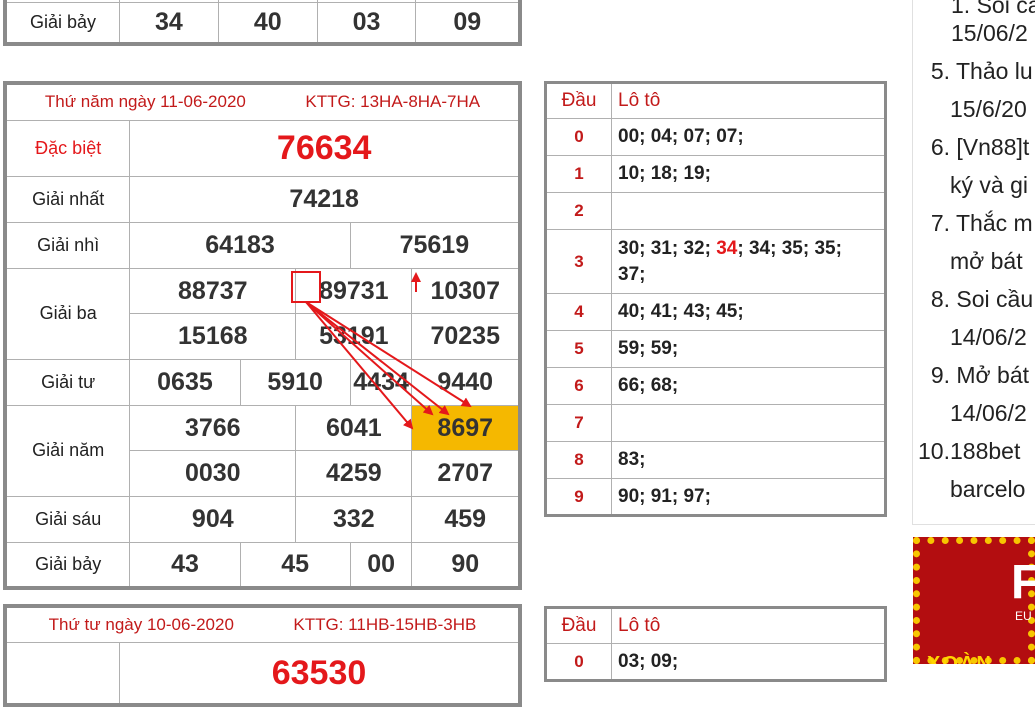 The image size is (1035, 707). What do you see at coordinates (466, 291) in the screenshot?
I see `prize-value: 10307` at bounding box center [466, 291].